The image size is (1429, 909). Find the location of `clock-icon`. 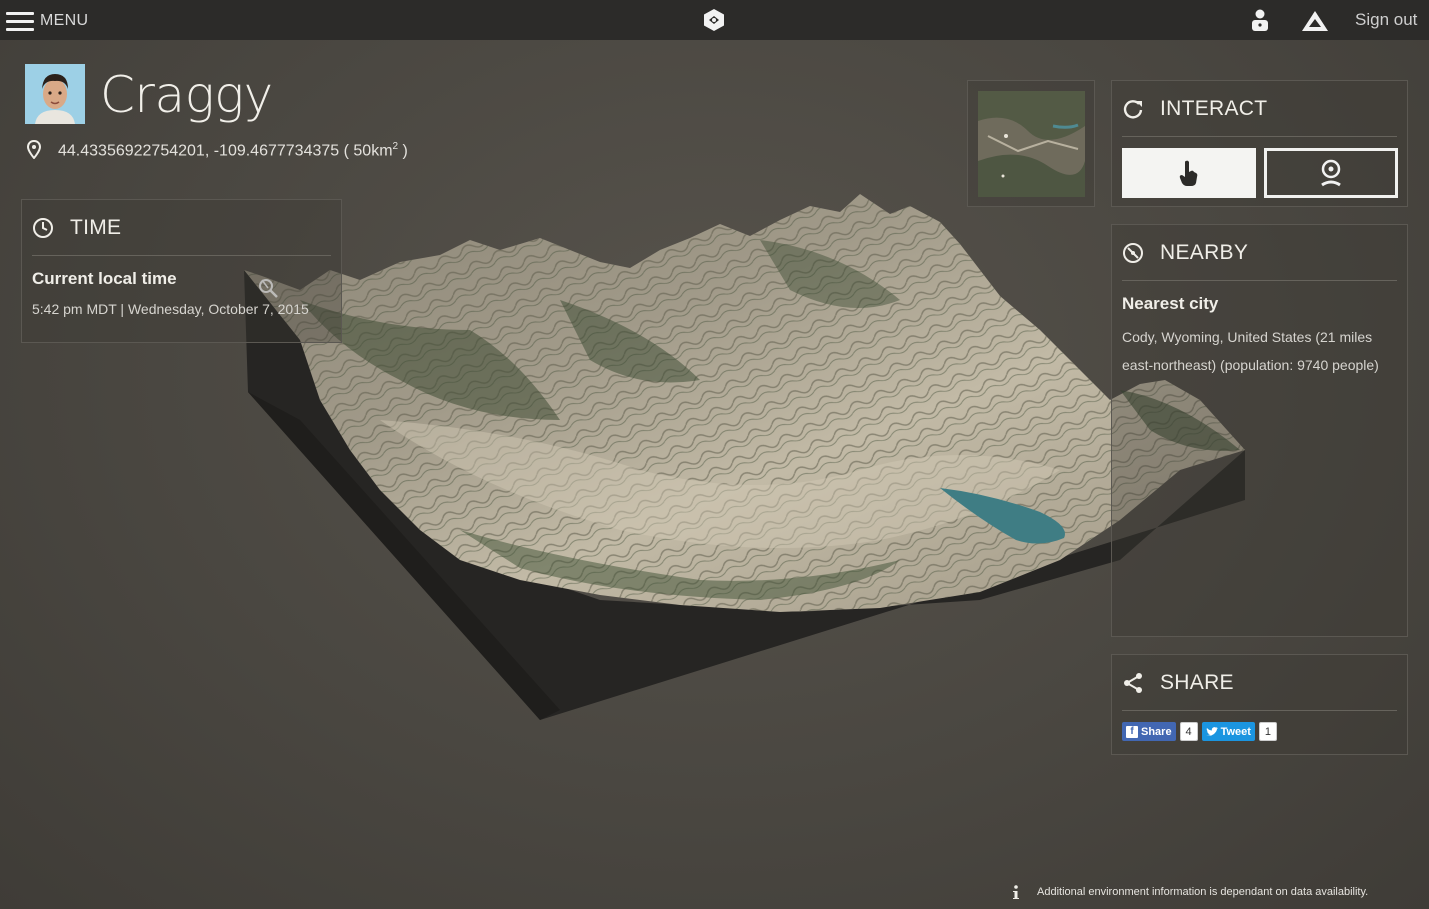

clock-icon is located at coordinates (43, 227).